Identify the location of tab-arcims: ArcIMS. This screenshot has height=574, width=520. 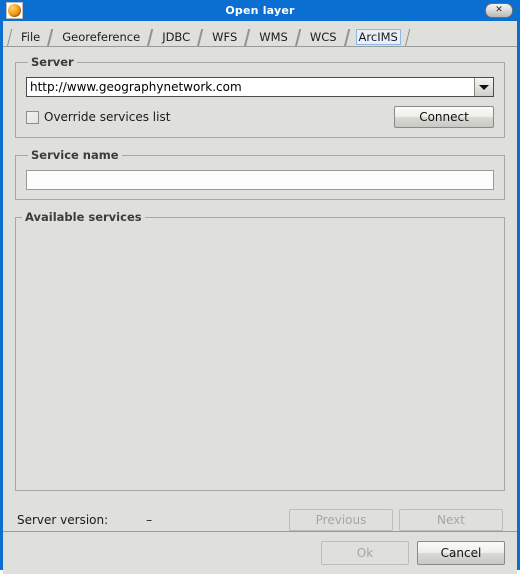
(377, 37).